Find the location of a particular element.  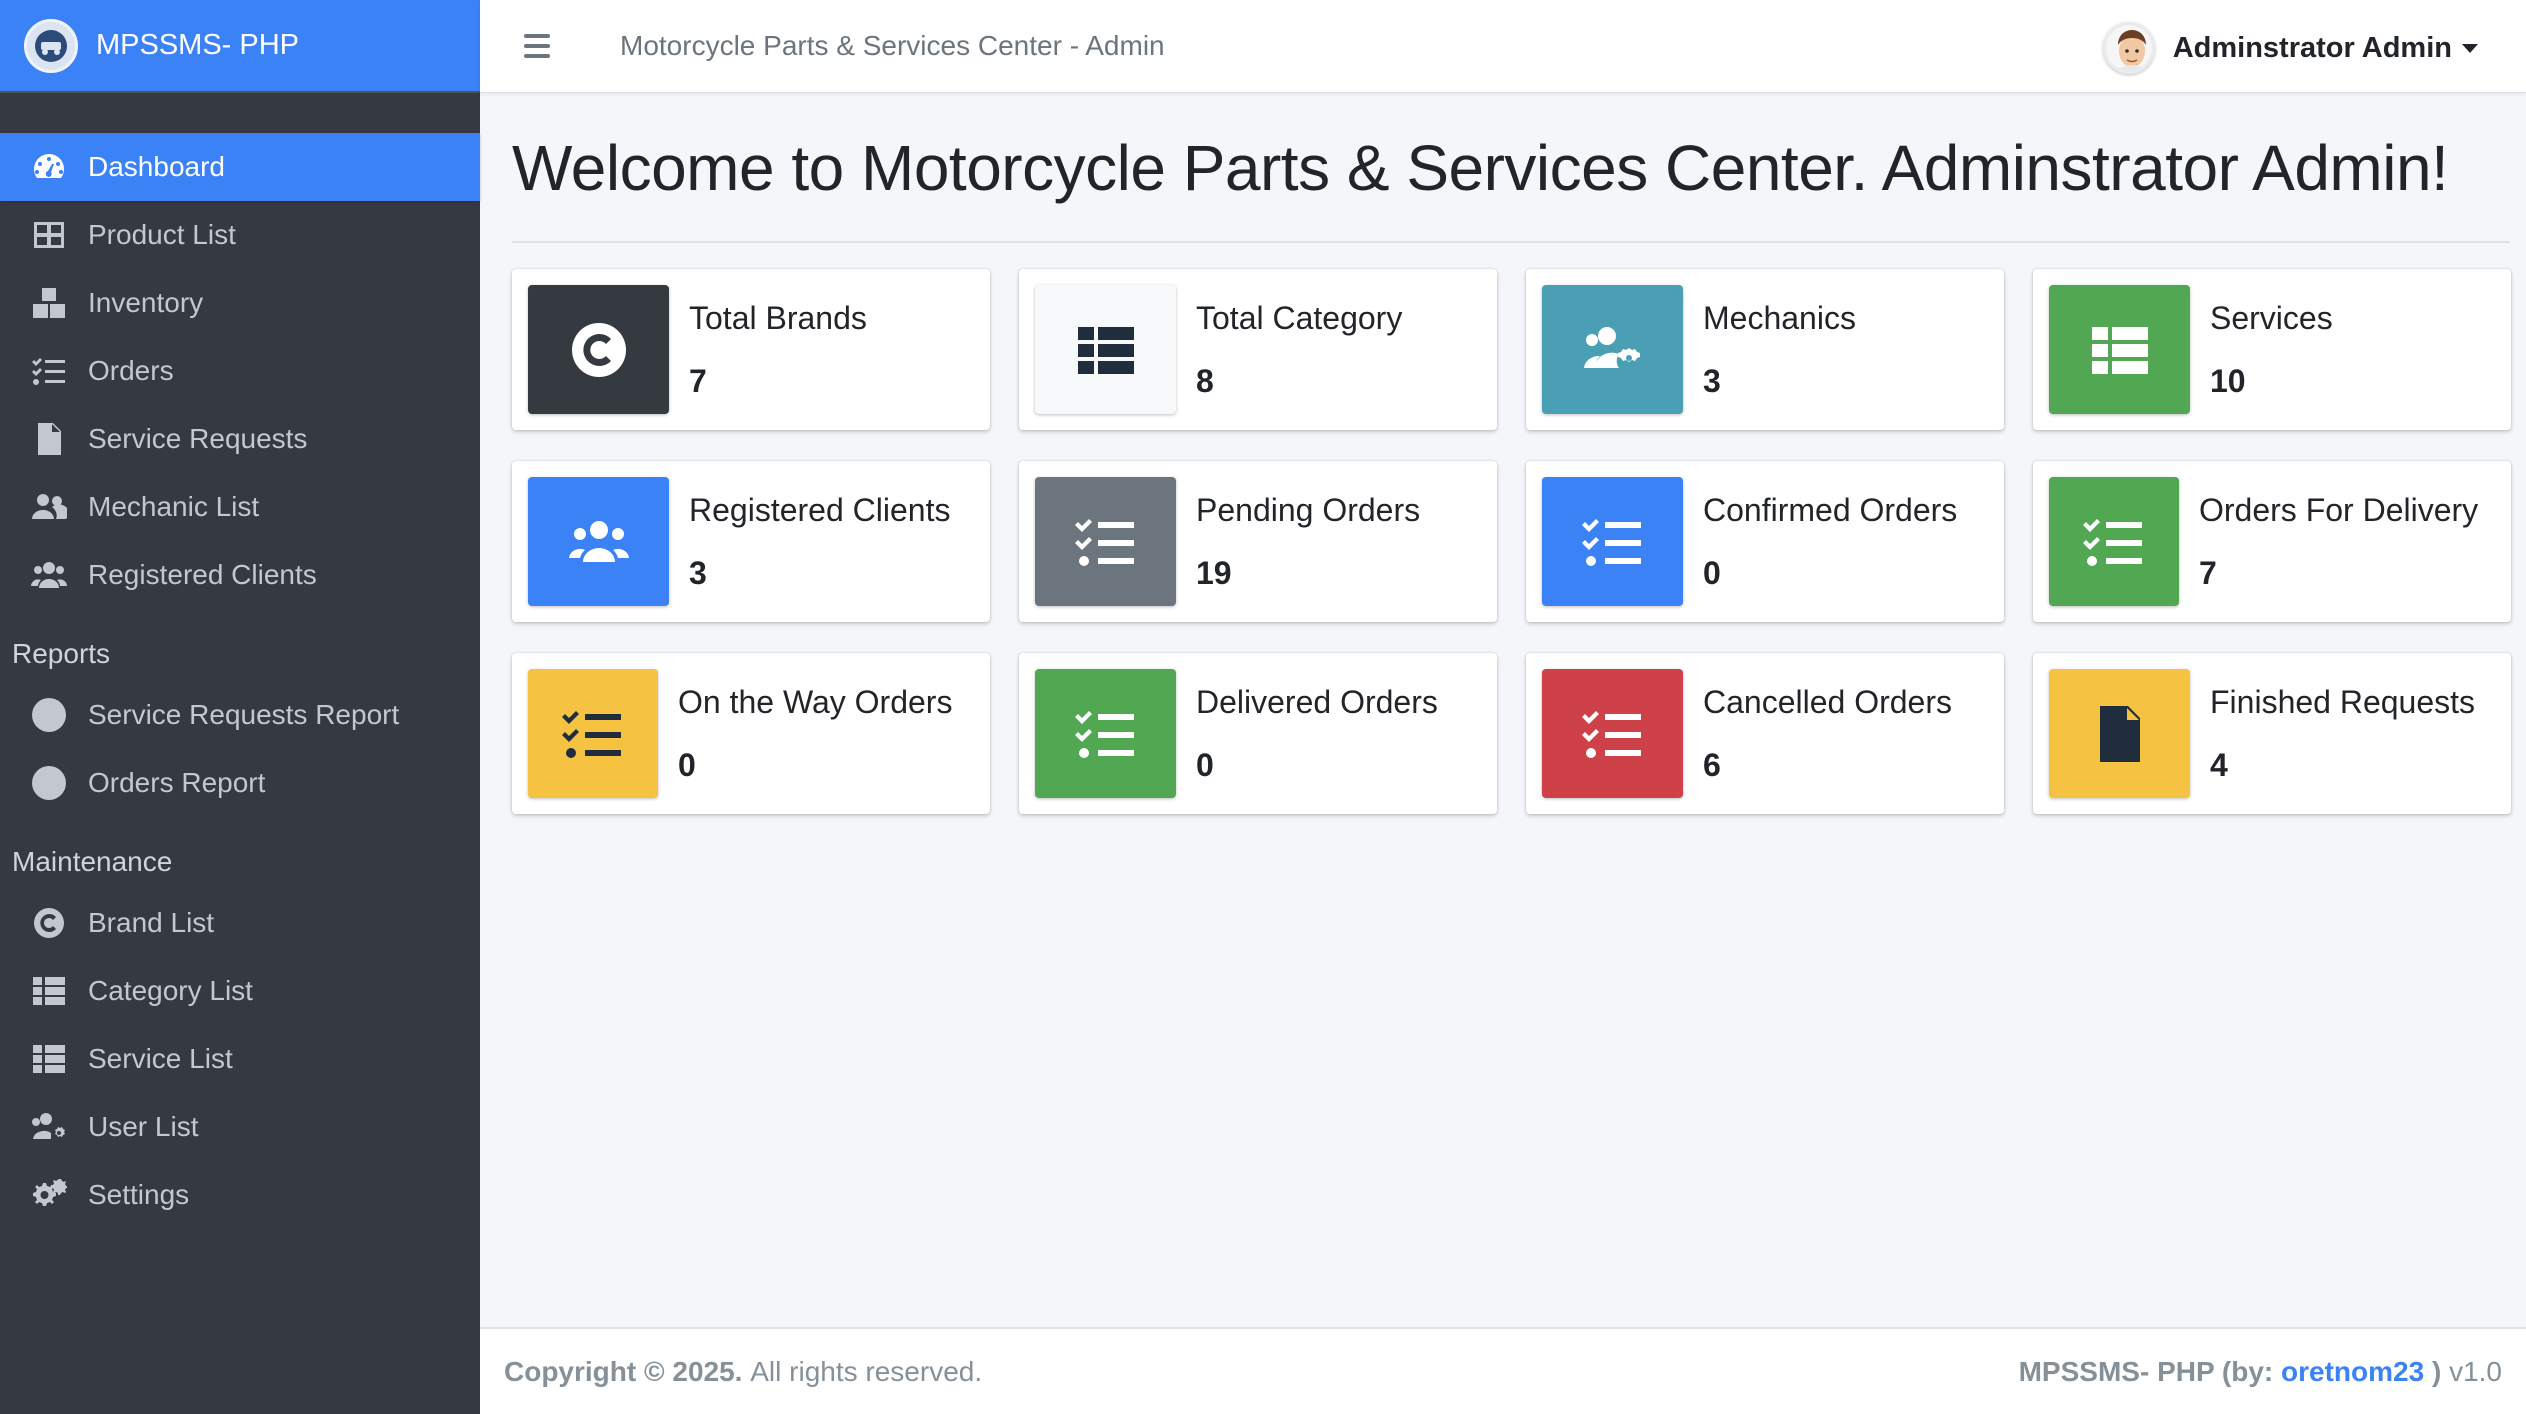

info-box-finished-requests: Finished Requests 4 is located at coordinates (2272, 733).